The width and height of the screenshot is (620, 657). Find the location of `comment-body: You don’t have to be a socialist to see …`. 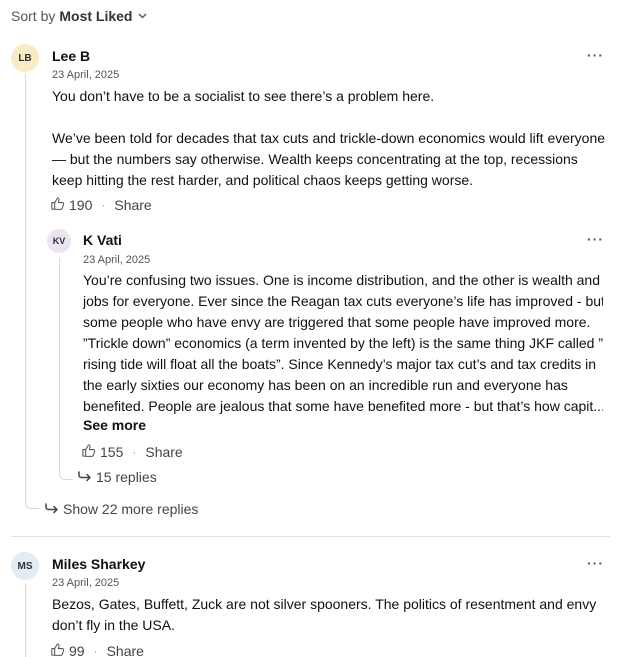

comment-body: You don’t have to be a socialist to see … is located at coordinates (332, 138).